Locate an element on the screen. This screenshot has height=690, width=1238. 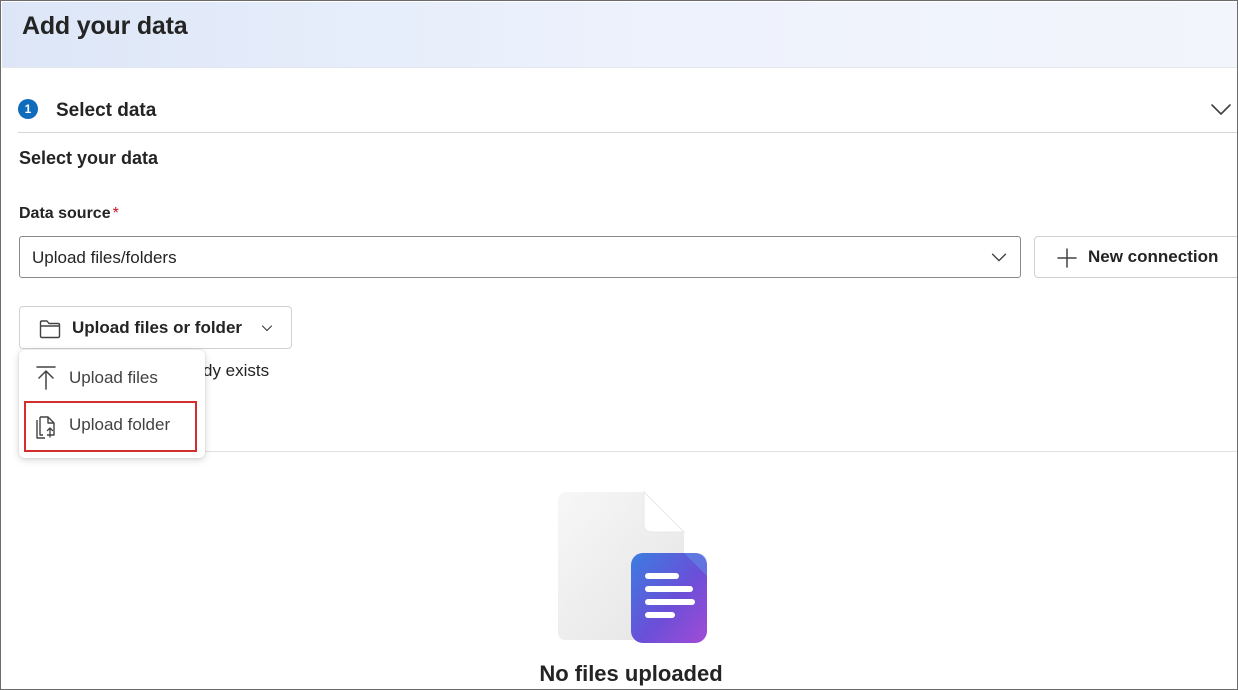
new-connection-button: New connection is located at coordinates (1135, 257).